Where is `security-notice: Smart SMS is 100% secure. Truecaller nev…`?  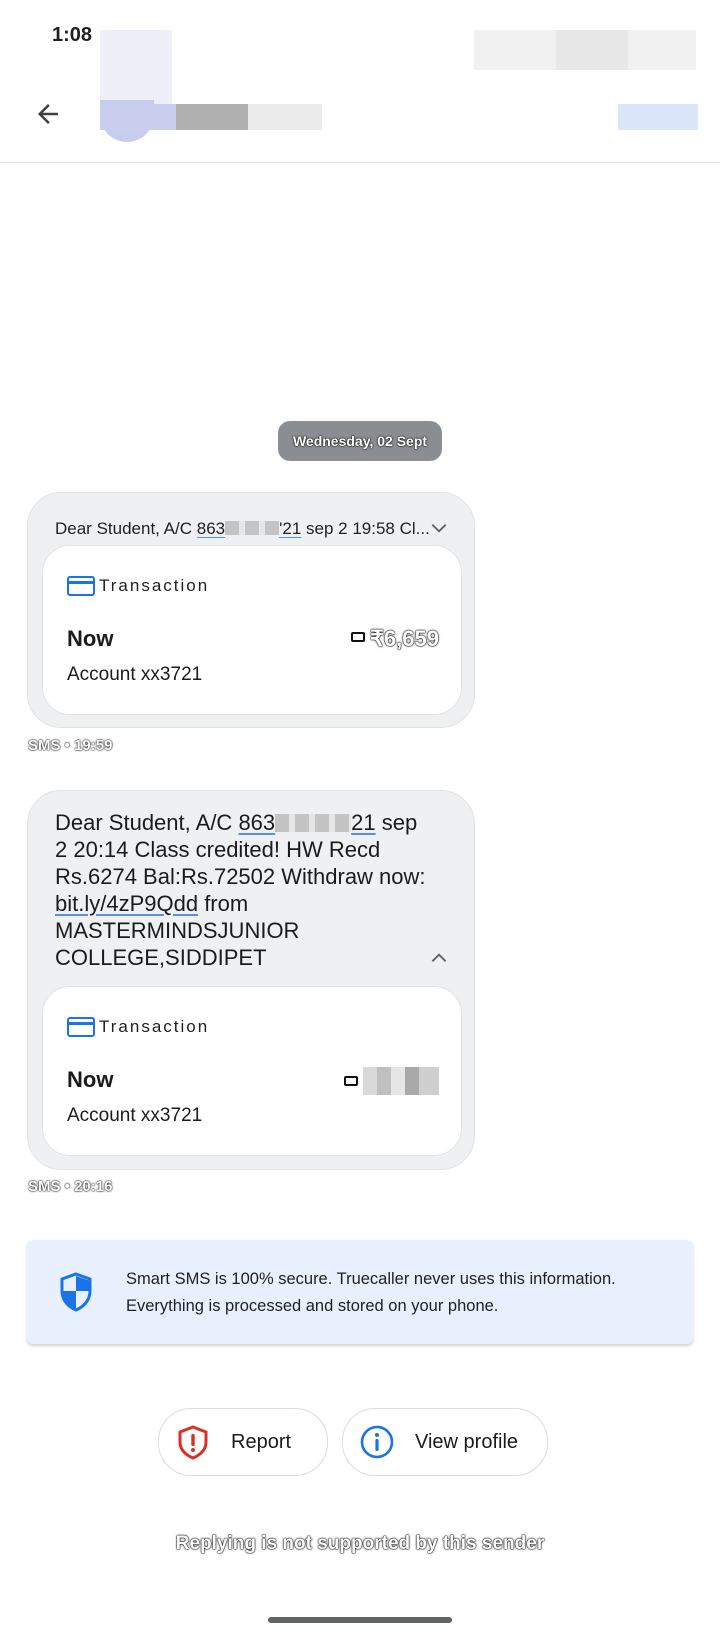 security-notice: Smart SMS is 100% secure. Truecaller nev… is located at coordinates (360, 1292).